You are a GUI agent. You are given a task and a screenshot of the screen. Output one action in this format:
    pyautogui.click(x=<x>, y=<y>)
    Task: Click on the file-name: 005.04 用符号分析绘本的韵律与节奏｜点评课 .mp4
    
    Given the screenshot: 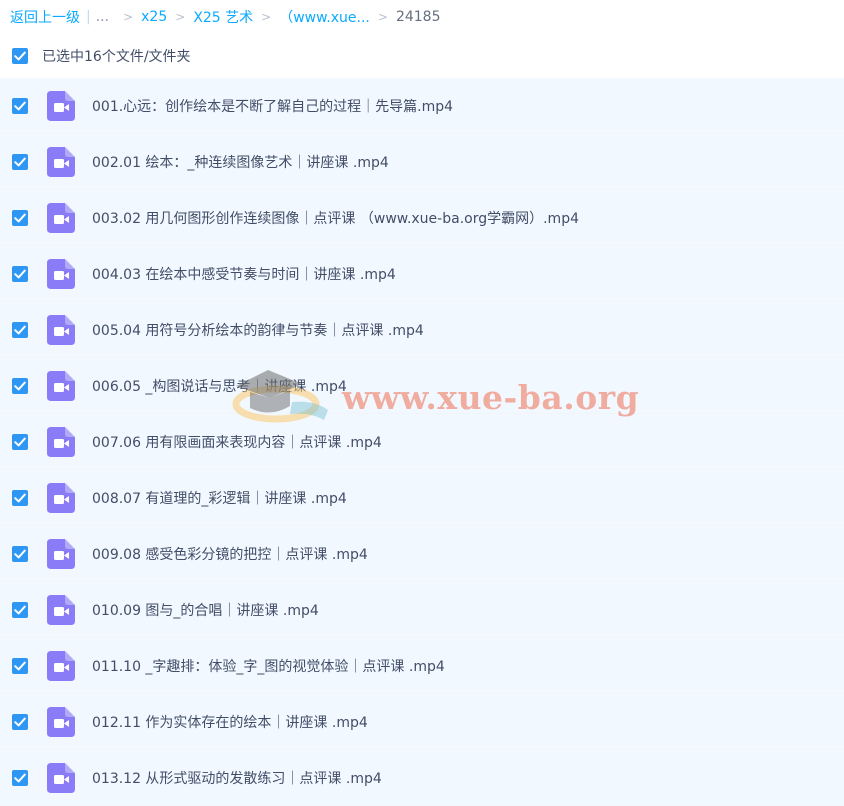 What is the action you would take?
    pyautogui.click(x=258, y=330)
    